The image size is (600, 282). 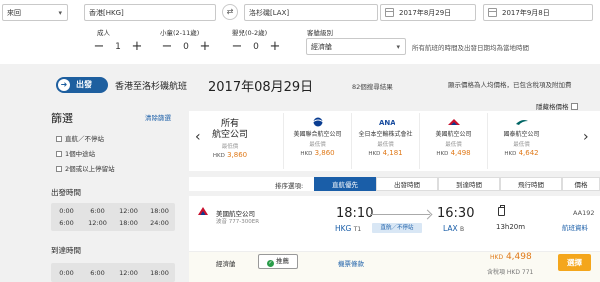 What do you see at coordinates (97, 223) in the screenshot?
I see `time-cell: 12:00` at bounding box center [97, 223].